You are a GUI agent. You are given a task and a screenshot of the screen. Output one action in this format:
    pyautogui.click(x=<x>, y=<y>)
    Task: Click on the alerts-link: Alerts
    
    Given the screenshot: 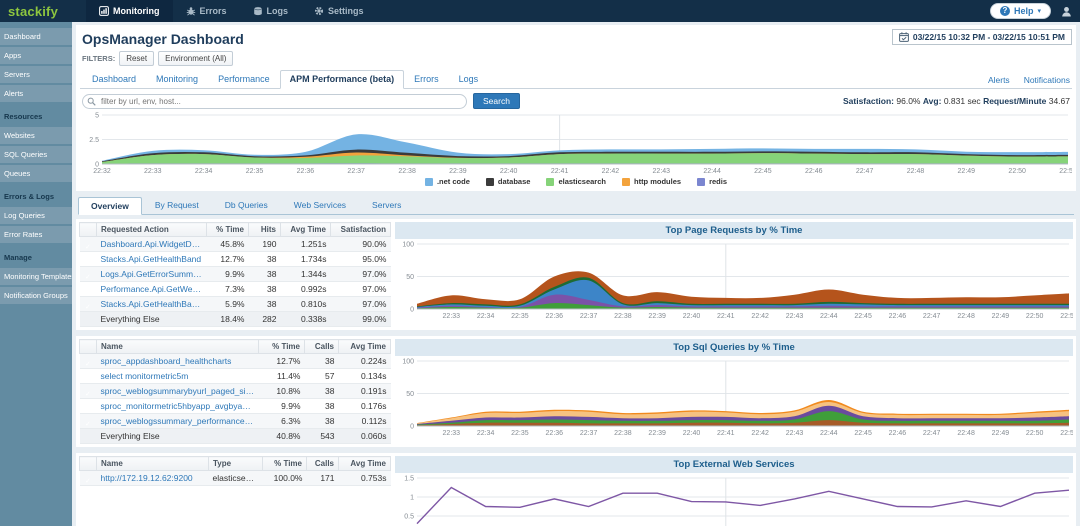 What is the action you would take?
    pyautogui.click(x=999, y=80)
    